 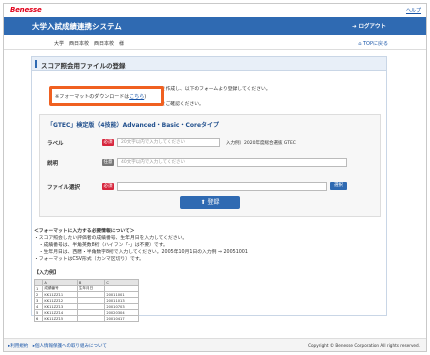 I want to click on label-input: 20文字以内で入力してください, so click(x=168, y=142).